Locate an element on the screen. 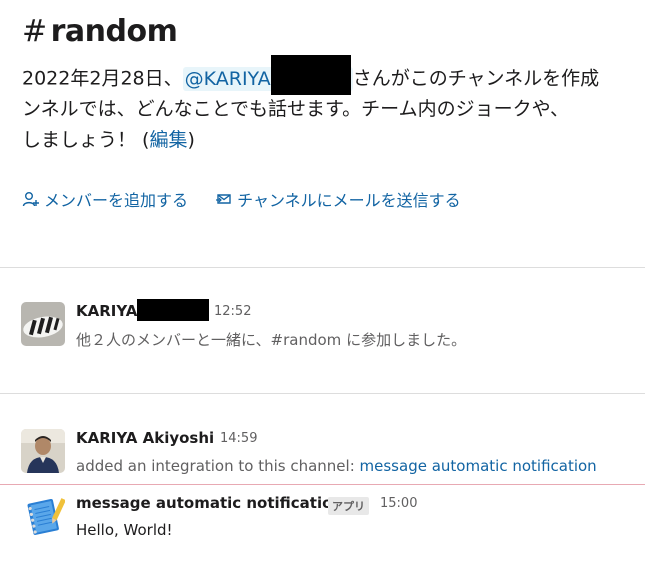 The width and height of the screenshot is (645, 565). user-mention: @KARIYA is located at coordinates (267, 75).